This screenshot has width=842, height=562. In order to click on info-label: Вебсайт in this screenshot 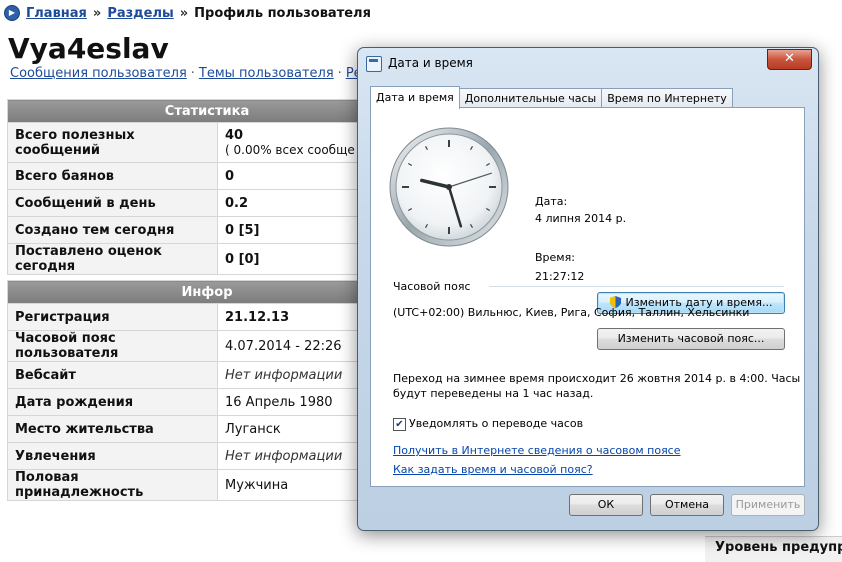, I will do `click(112, 375)`.